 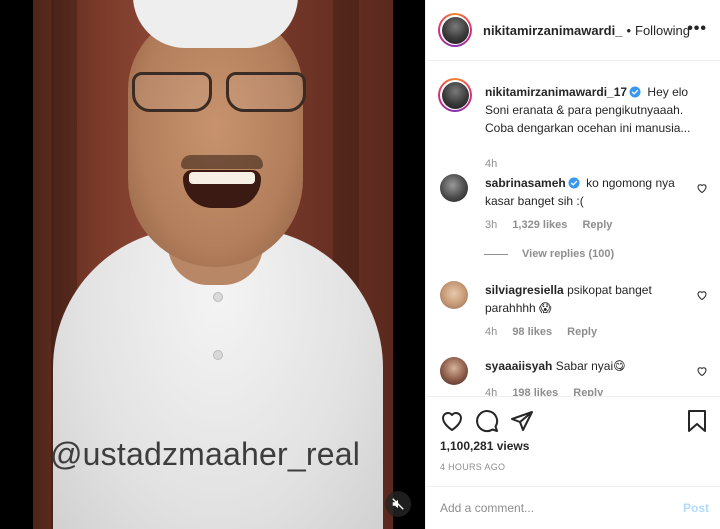 I want to click on comment-username: silviagresiella, so click(x=524, y=290).